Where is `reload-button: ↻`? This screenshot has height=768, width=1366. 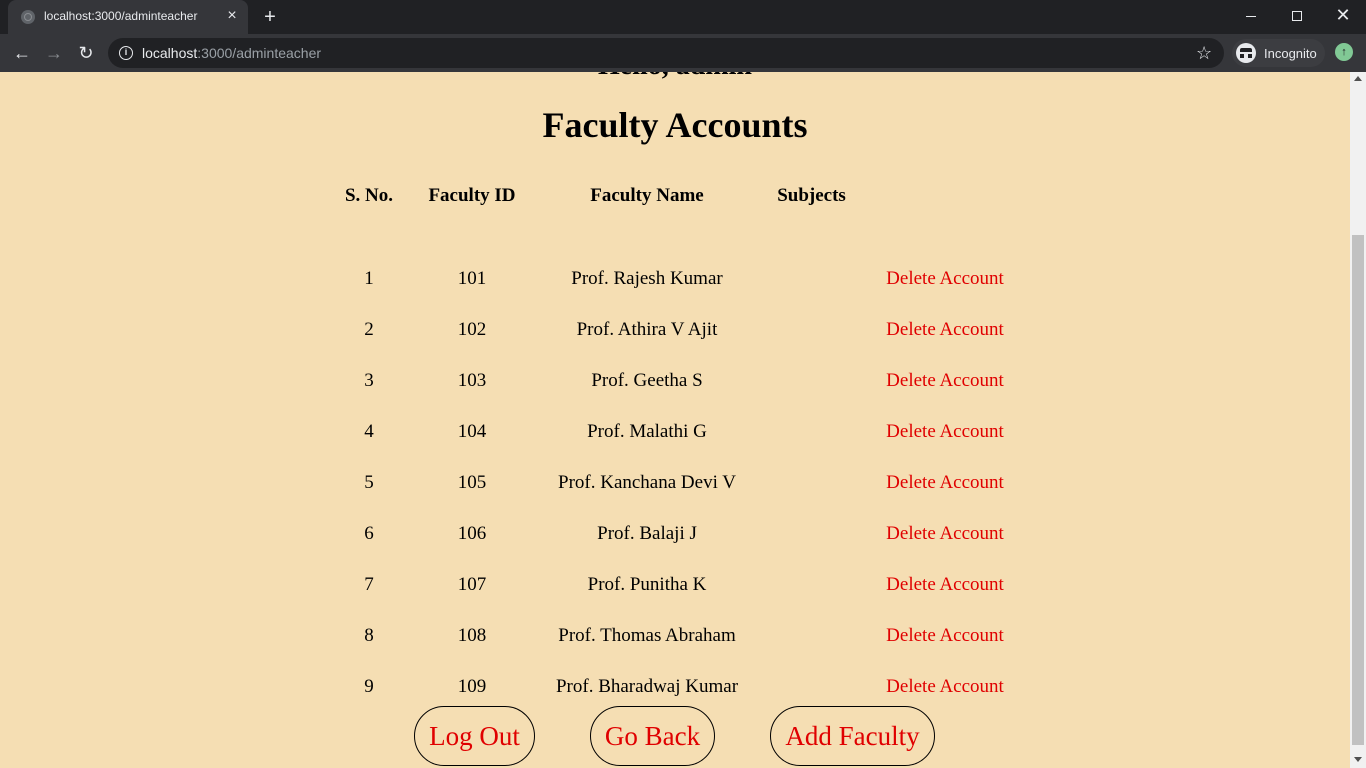
reload-button: ↻ is located at coordinates (86, 53).